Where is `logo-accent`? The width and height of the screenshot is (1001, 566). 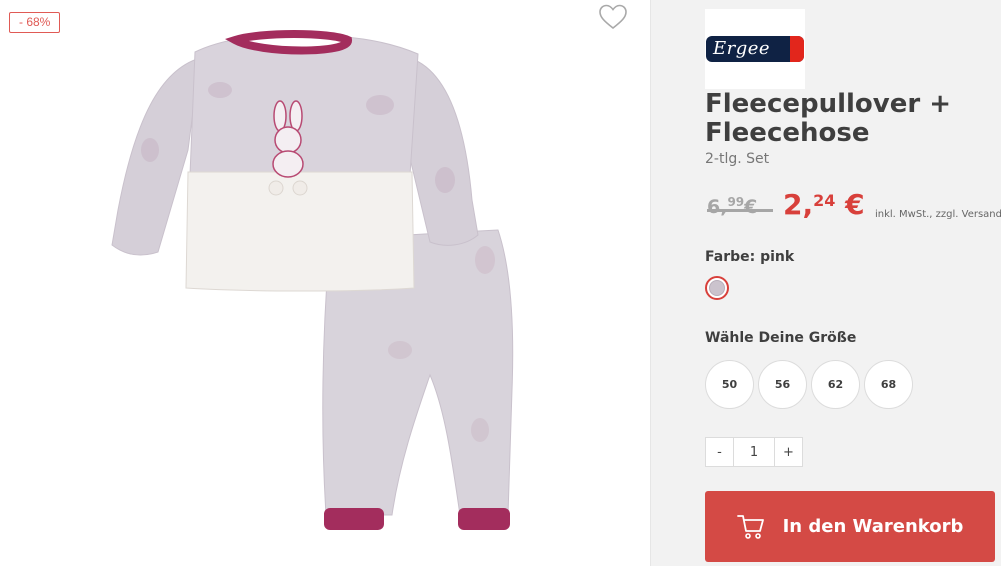
logo-accent is located at coordinates (797, 49).